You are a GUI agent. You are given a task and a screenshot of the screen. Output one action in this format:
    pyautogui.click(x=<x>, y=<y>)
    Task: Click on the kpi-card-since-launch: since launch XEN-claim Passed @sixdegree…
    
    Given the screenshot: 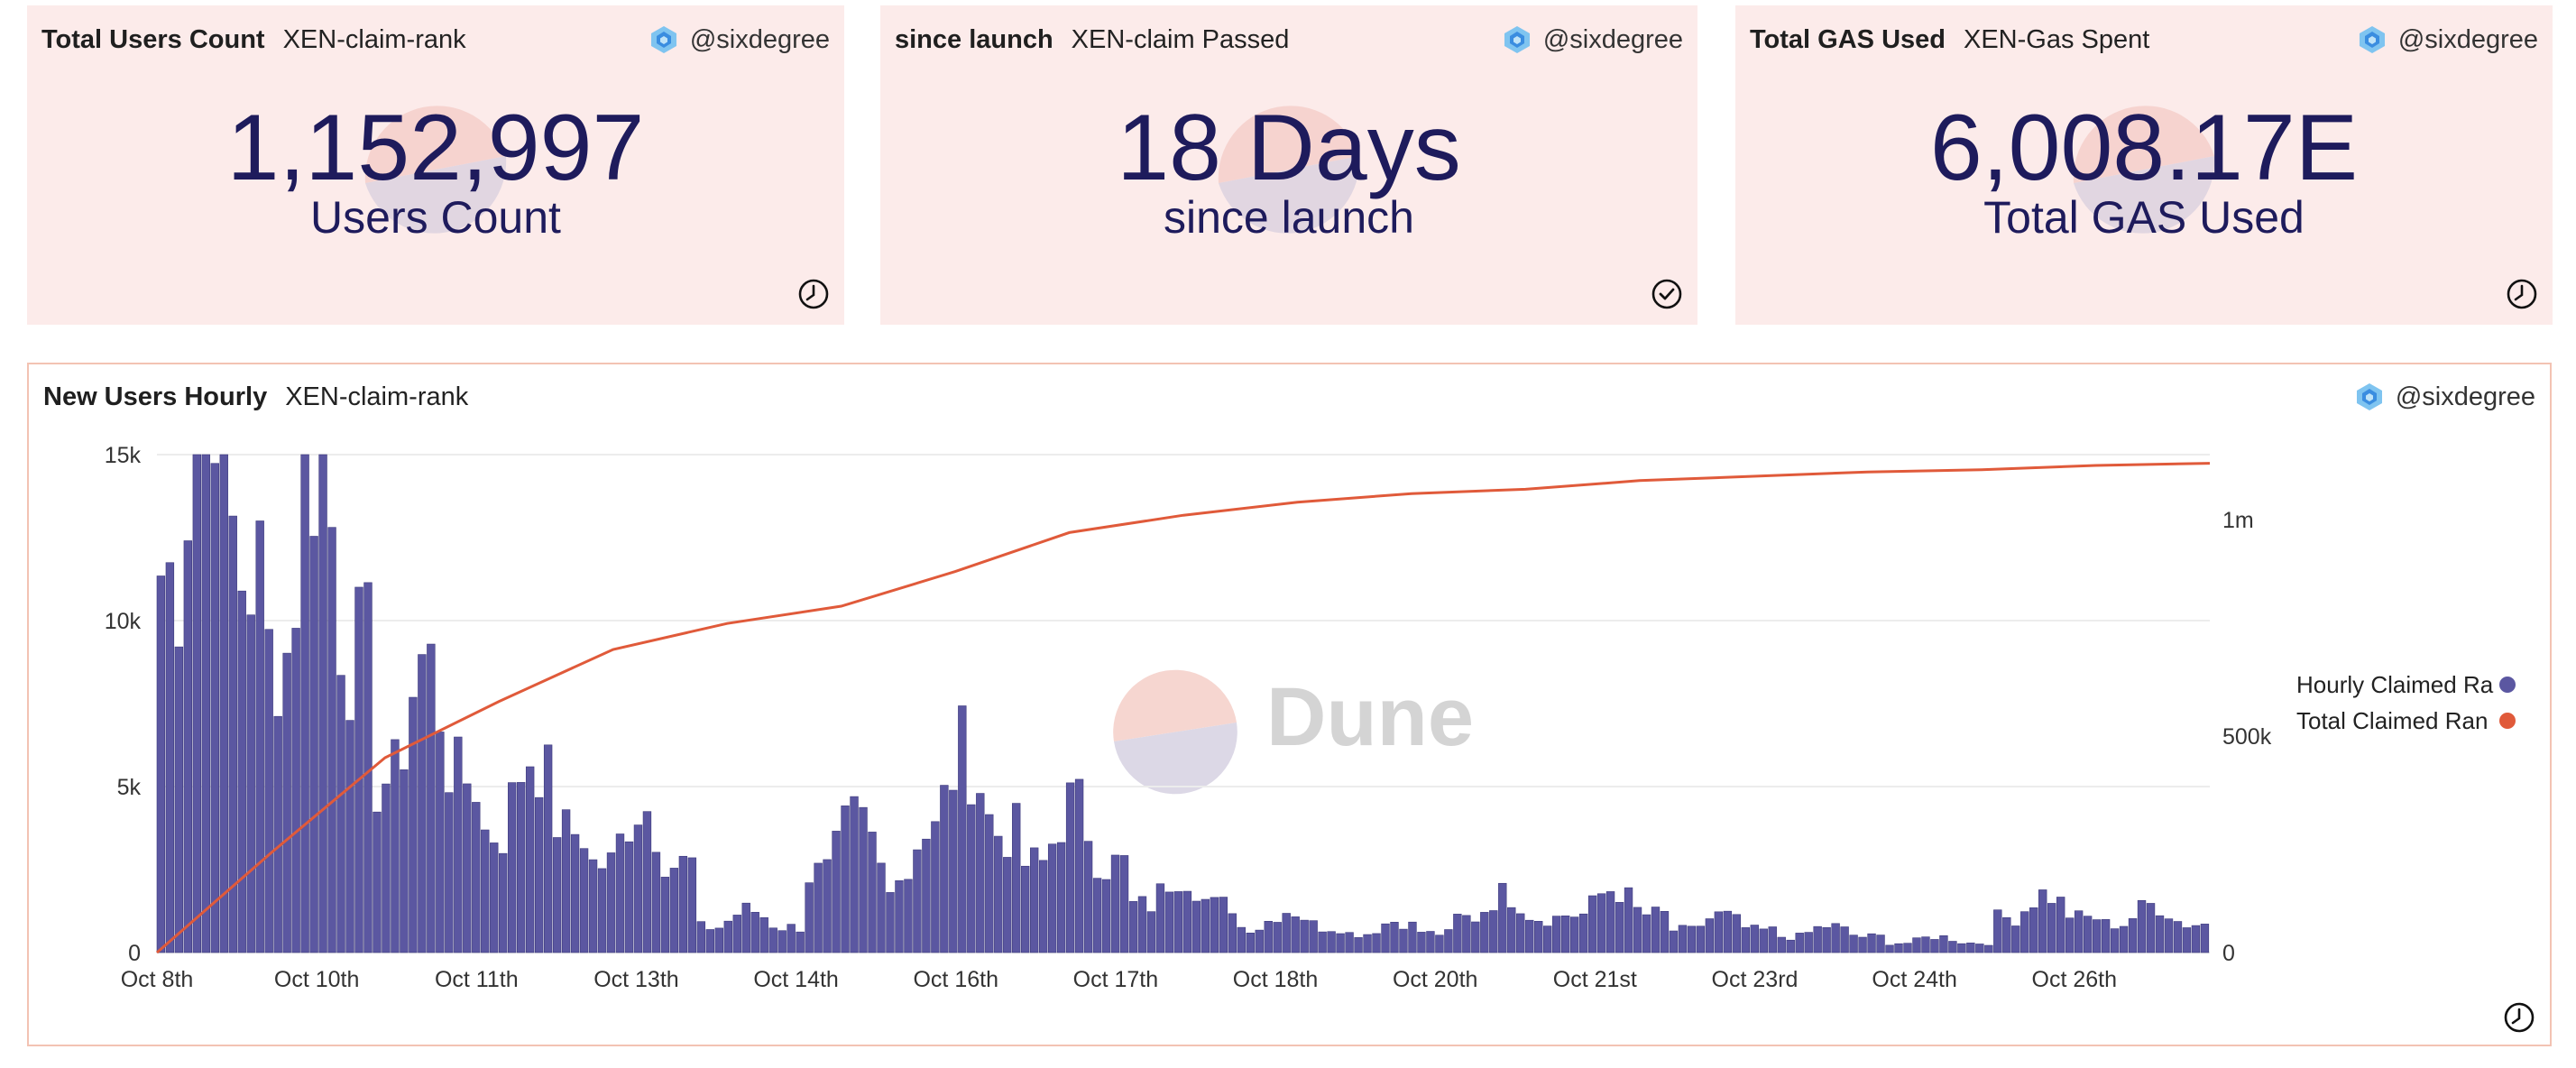 What is the action you would take?
    pyautogui.click(x=1288, y=165)
    